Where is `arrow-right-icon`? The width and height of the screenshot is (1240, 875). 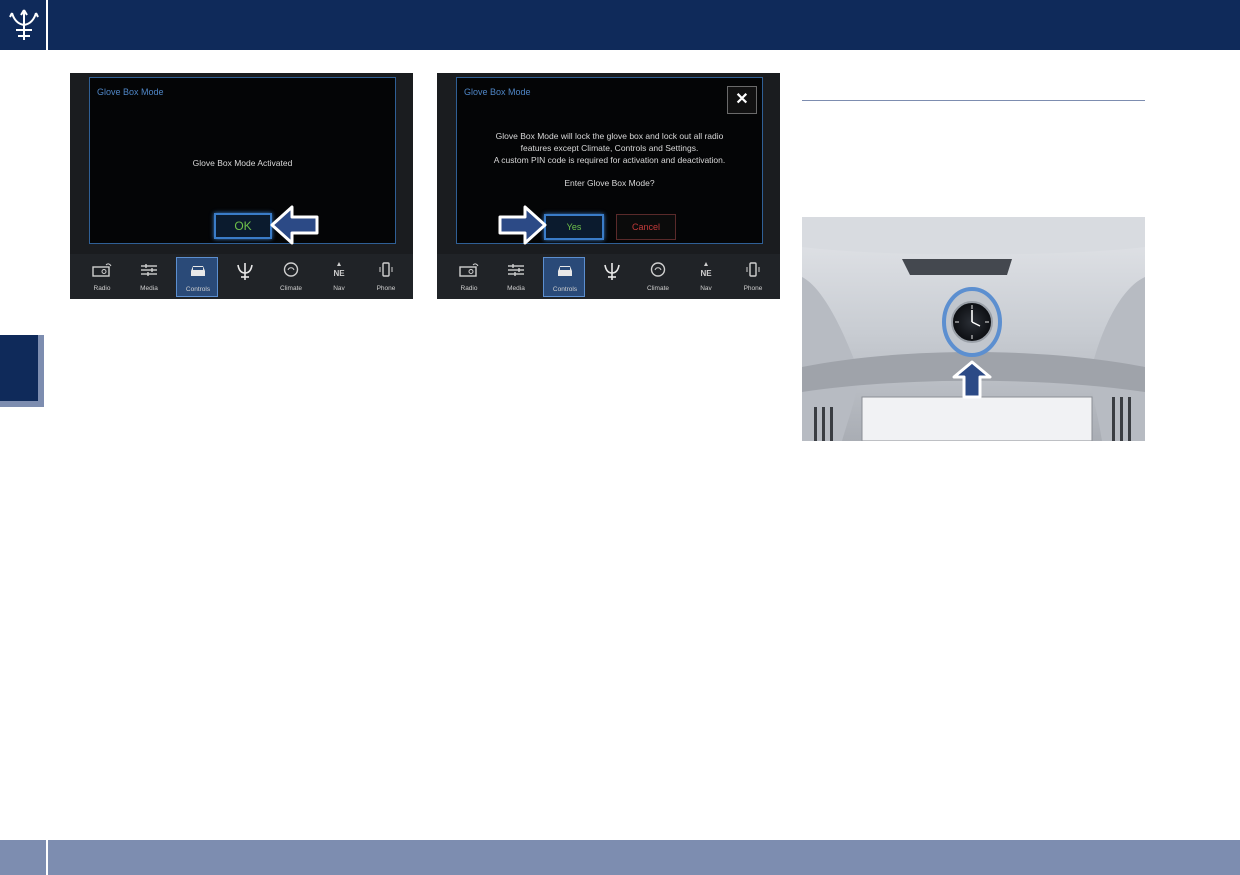 arrow-right-icon is located at coordinates (522, 225).